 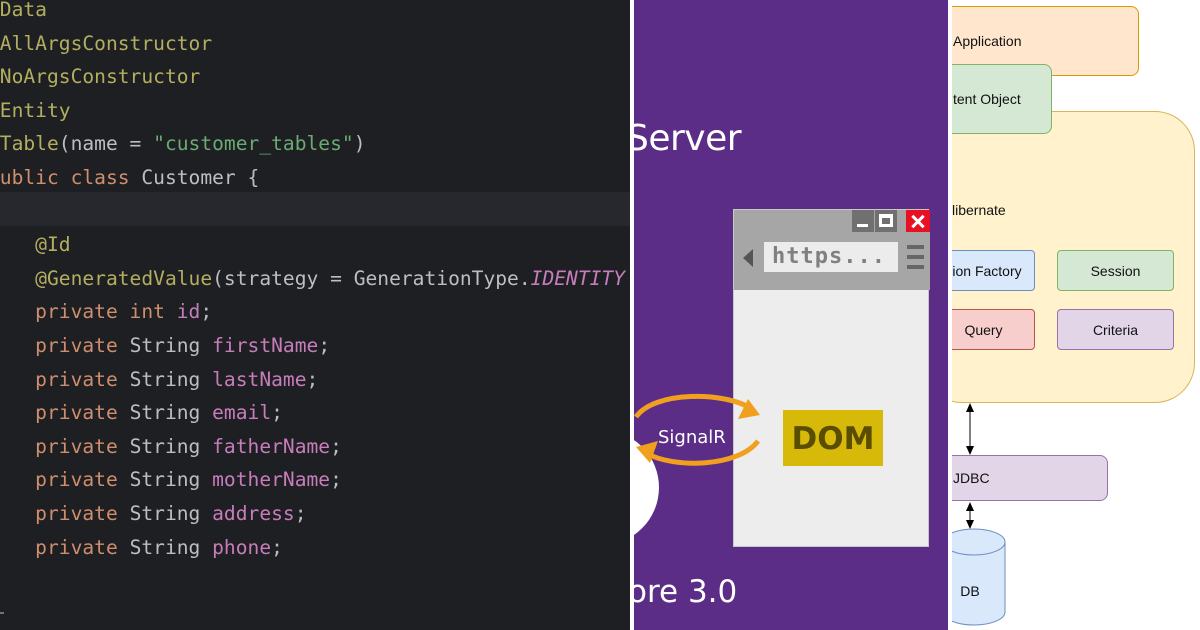 What do you see at coordinates (253, 513) in the screenshot?
I see `code-token: address` at bounding box center [253, 513].